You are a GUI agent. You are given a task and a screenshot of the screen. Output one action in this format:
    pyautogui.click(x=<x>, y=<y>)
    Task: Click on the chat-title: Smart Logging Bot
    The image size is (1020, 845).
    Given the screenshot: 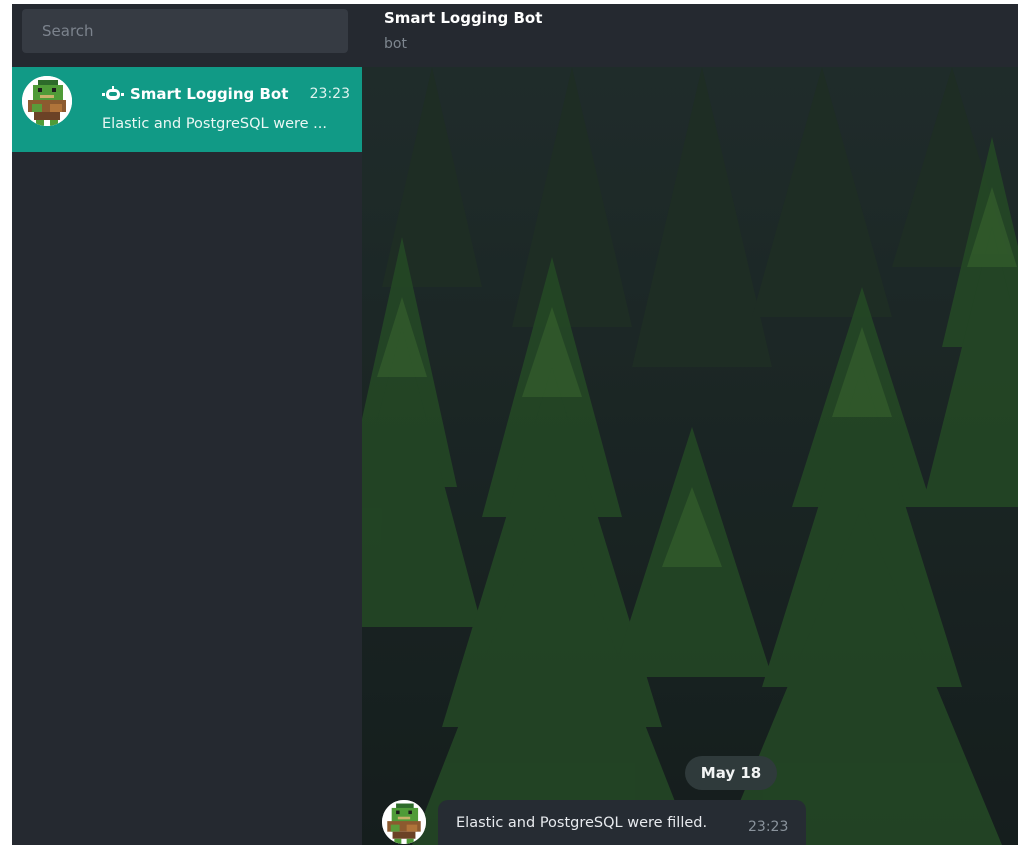 What is the action you would take?
    pyautogui.click(x=209, y=94)
    